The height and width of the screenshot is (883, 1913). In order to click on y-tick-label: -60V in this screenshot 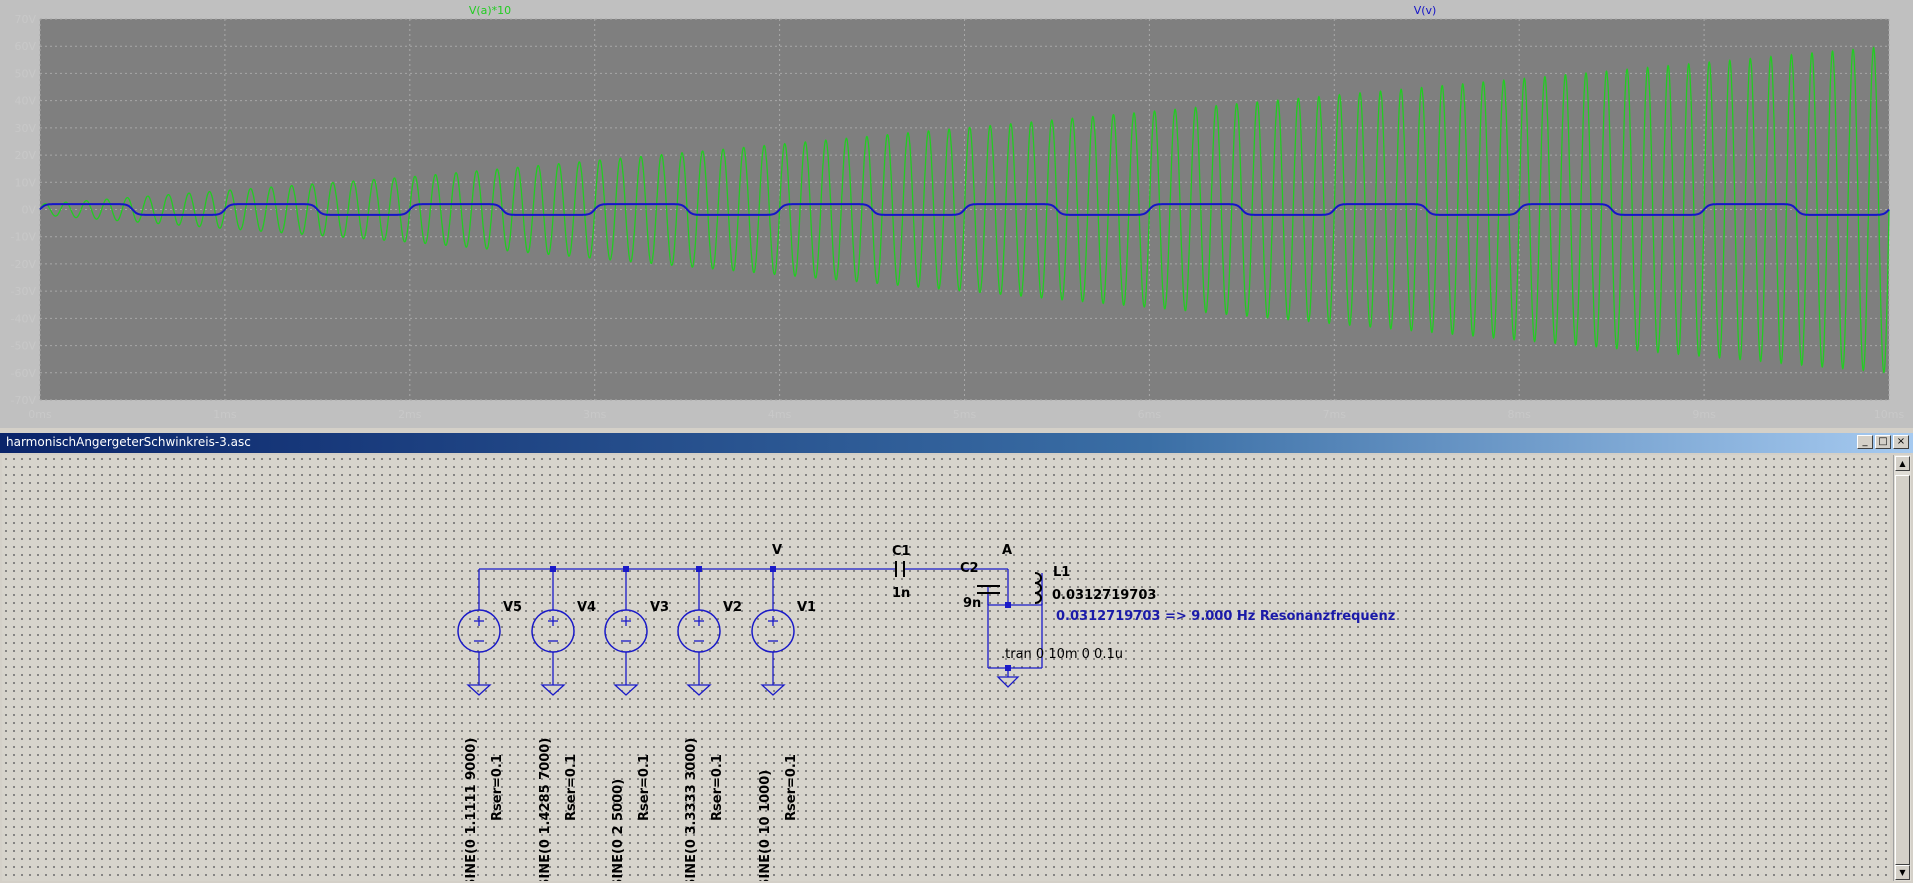, I will do `click(24, 373)`.